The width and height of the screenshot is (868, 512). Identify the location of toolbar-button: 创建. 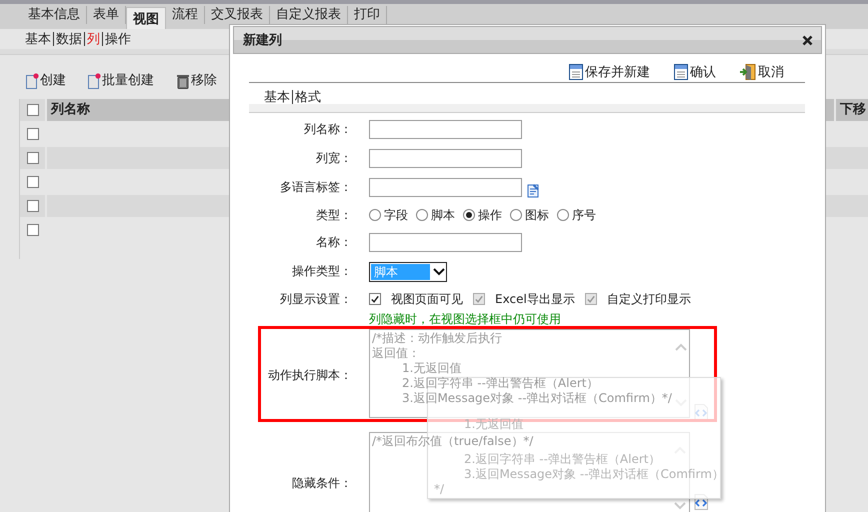
(46, 80).